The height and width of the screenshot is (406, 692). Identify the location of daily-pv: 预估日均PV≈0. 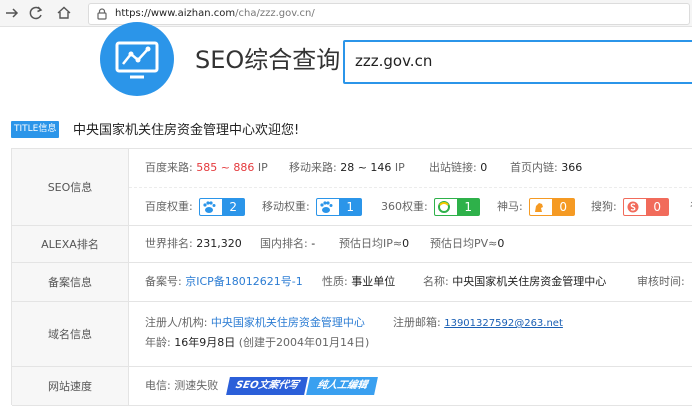
(467, 244).